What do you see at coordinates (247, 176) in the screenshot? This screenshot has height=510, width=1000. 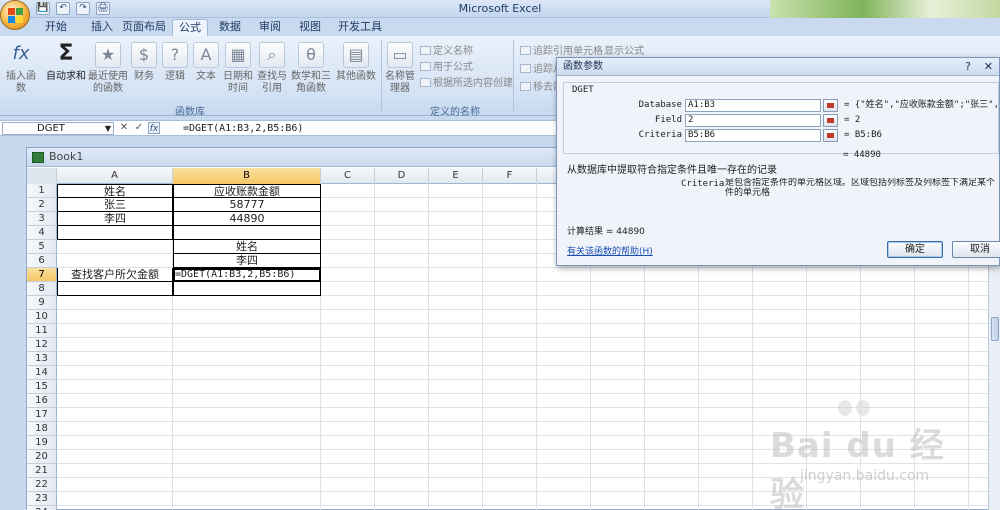 I see `column-header-b: B` at bounding box center [247, 176].